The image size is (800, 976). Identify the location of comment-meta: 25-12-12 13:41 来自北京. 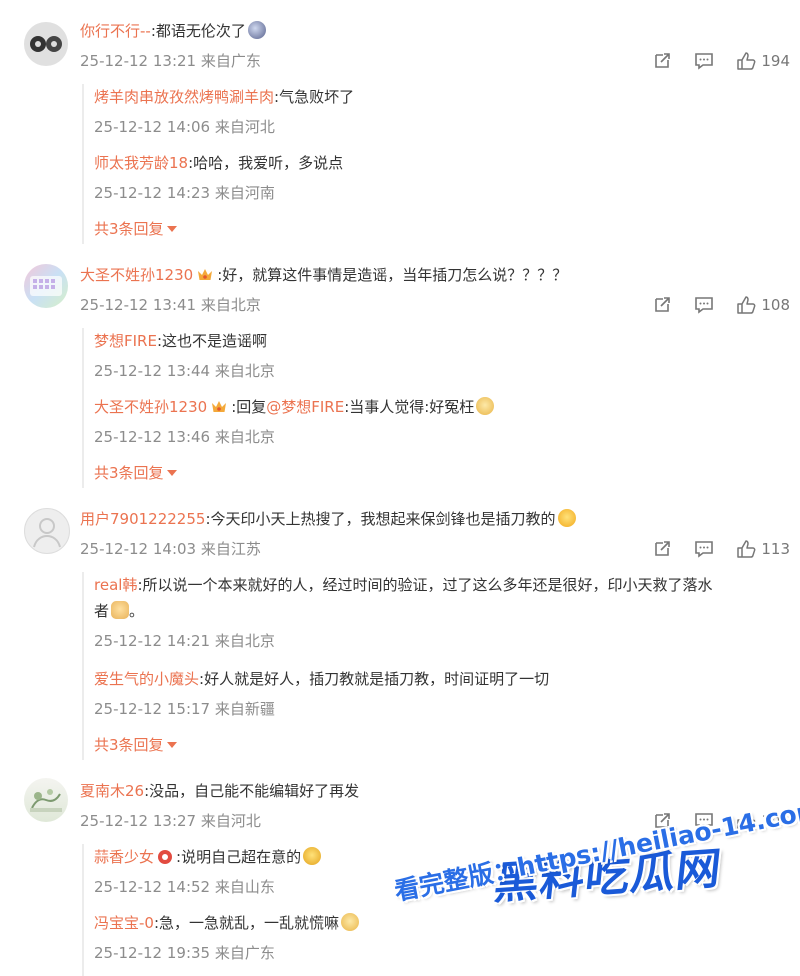
(170, 305).